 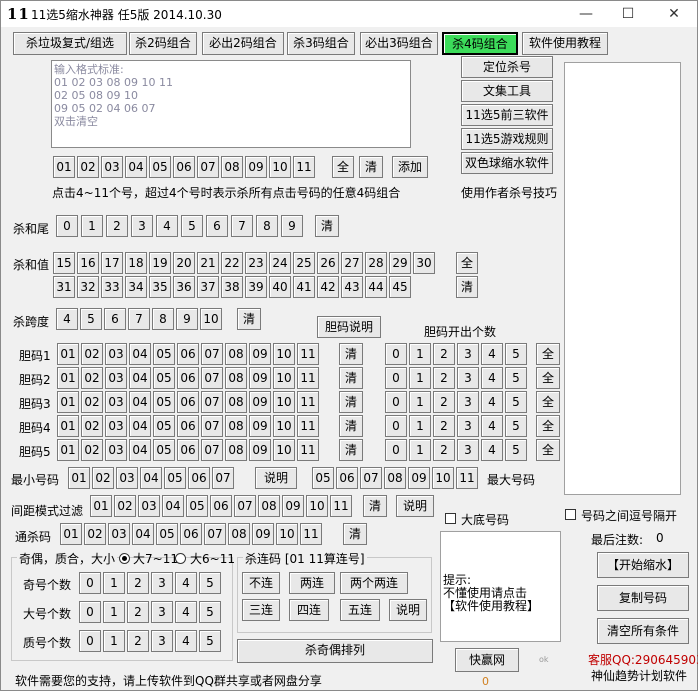 I want to click on odd-even-row-0-count-0: 0, so click(x=90, y=583).